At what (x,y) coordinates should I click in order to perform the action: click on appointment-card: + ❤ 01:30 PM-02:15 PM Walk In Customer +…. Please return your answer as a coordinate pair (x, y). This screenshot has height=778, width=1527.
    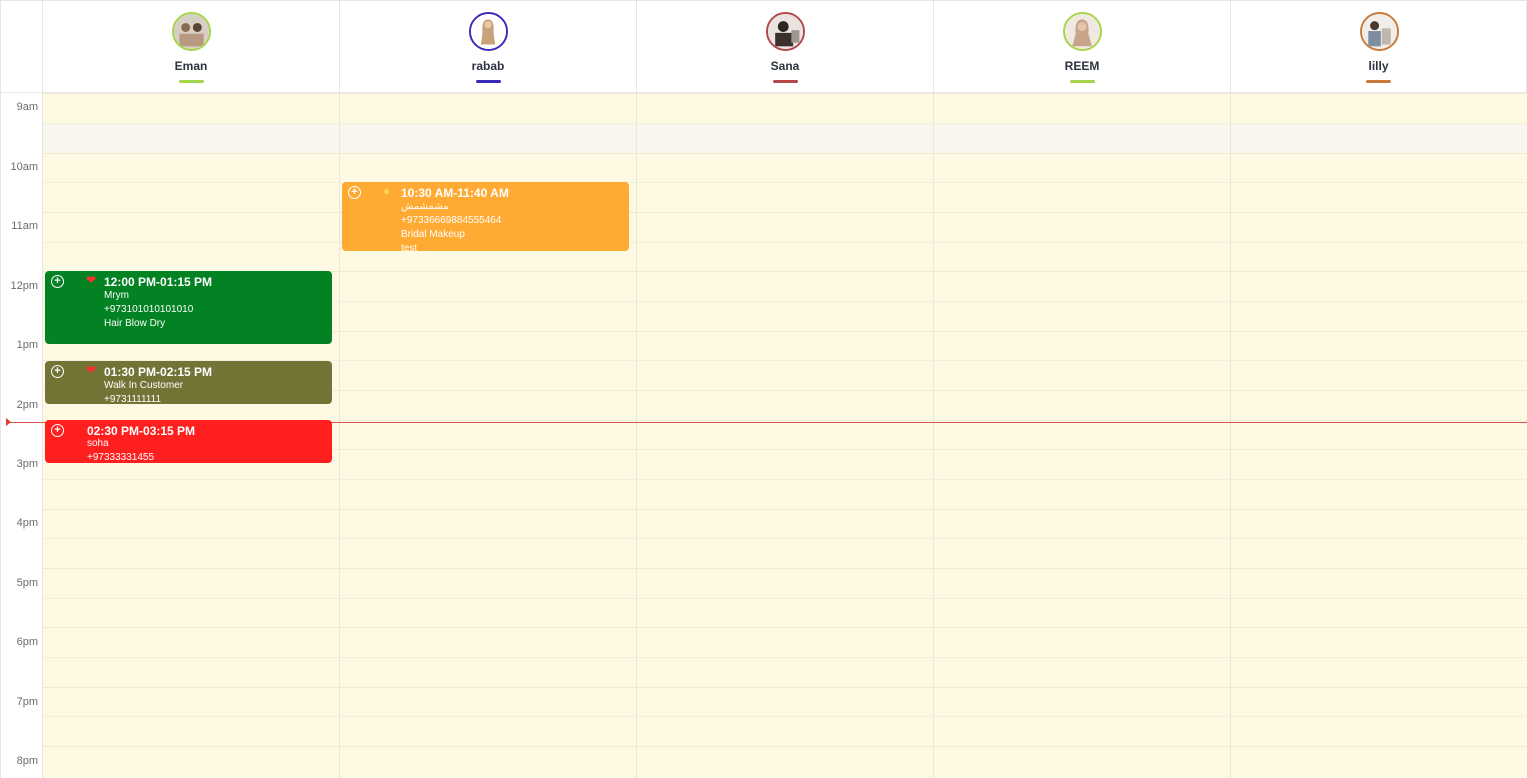
    Looking at the image, I should click on (188, 382).